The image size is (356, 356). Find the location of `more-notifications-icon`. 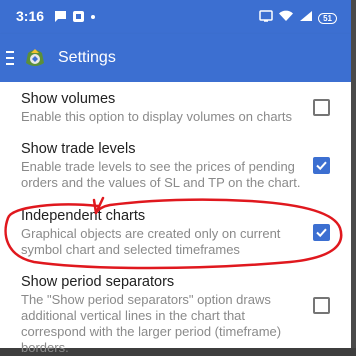

more-notifications-icon is located at coordinates (93, 19).